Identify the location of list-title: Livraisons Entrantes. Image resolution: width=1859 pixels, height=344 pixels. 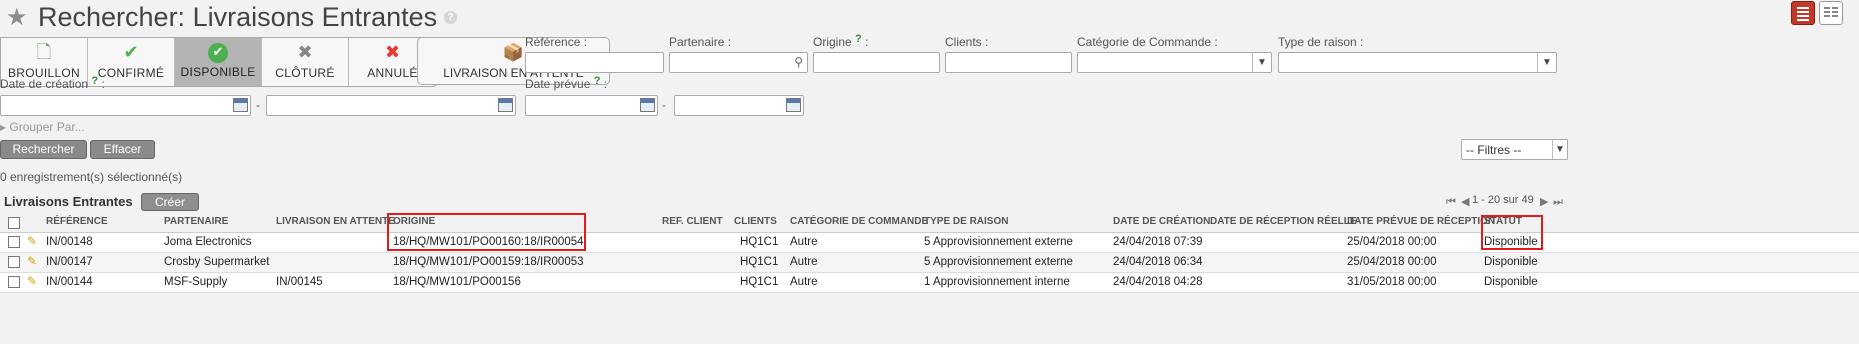
(68, 201).